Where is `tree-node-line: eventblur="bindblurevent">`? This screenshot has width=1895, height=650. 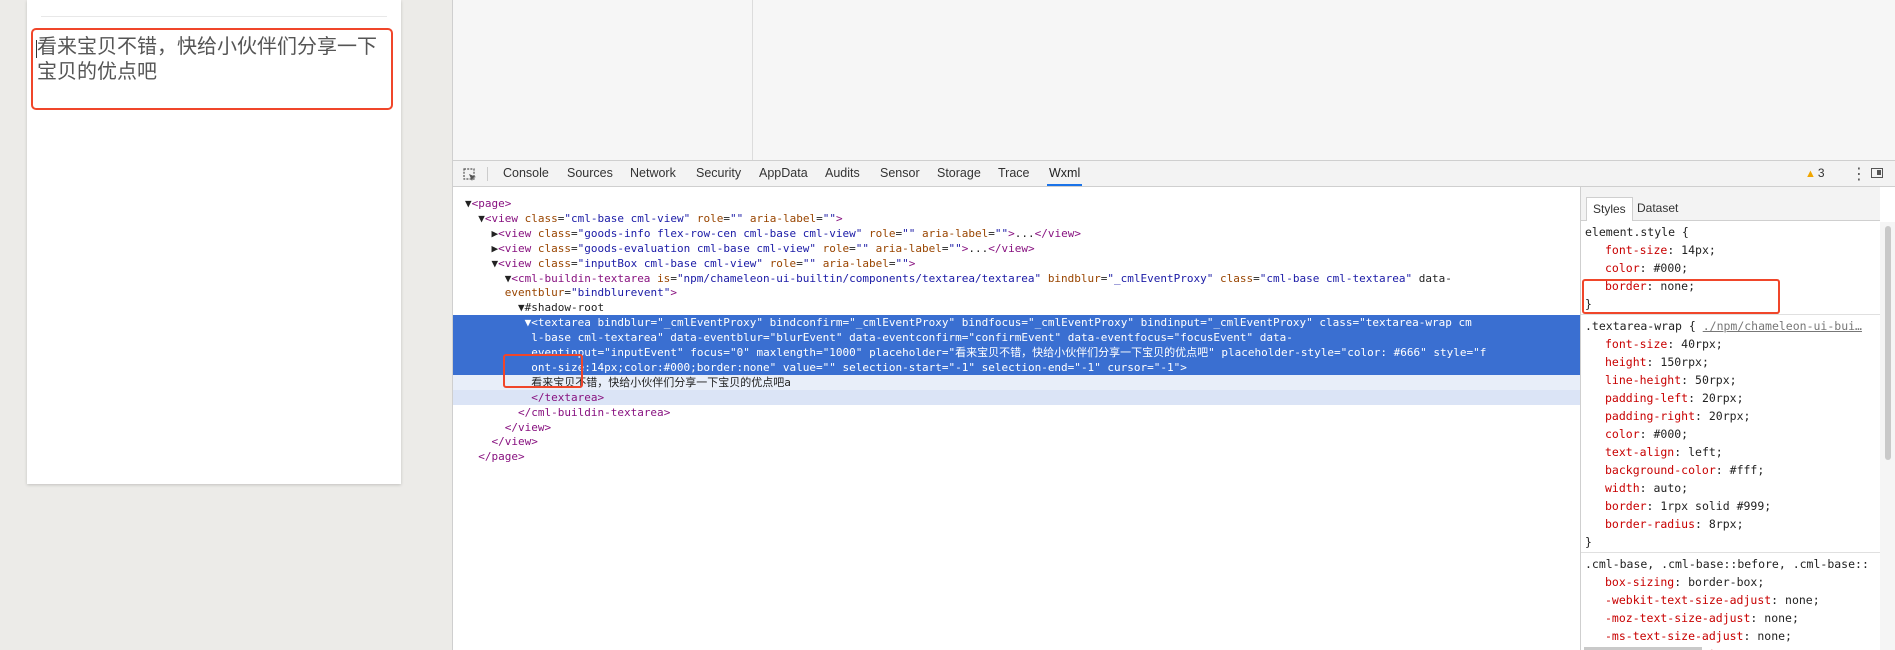
tree-node-line: eventblur="bindblurevent"> is located at coordinates (1016, 292).